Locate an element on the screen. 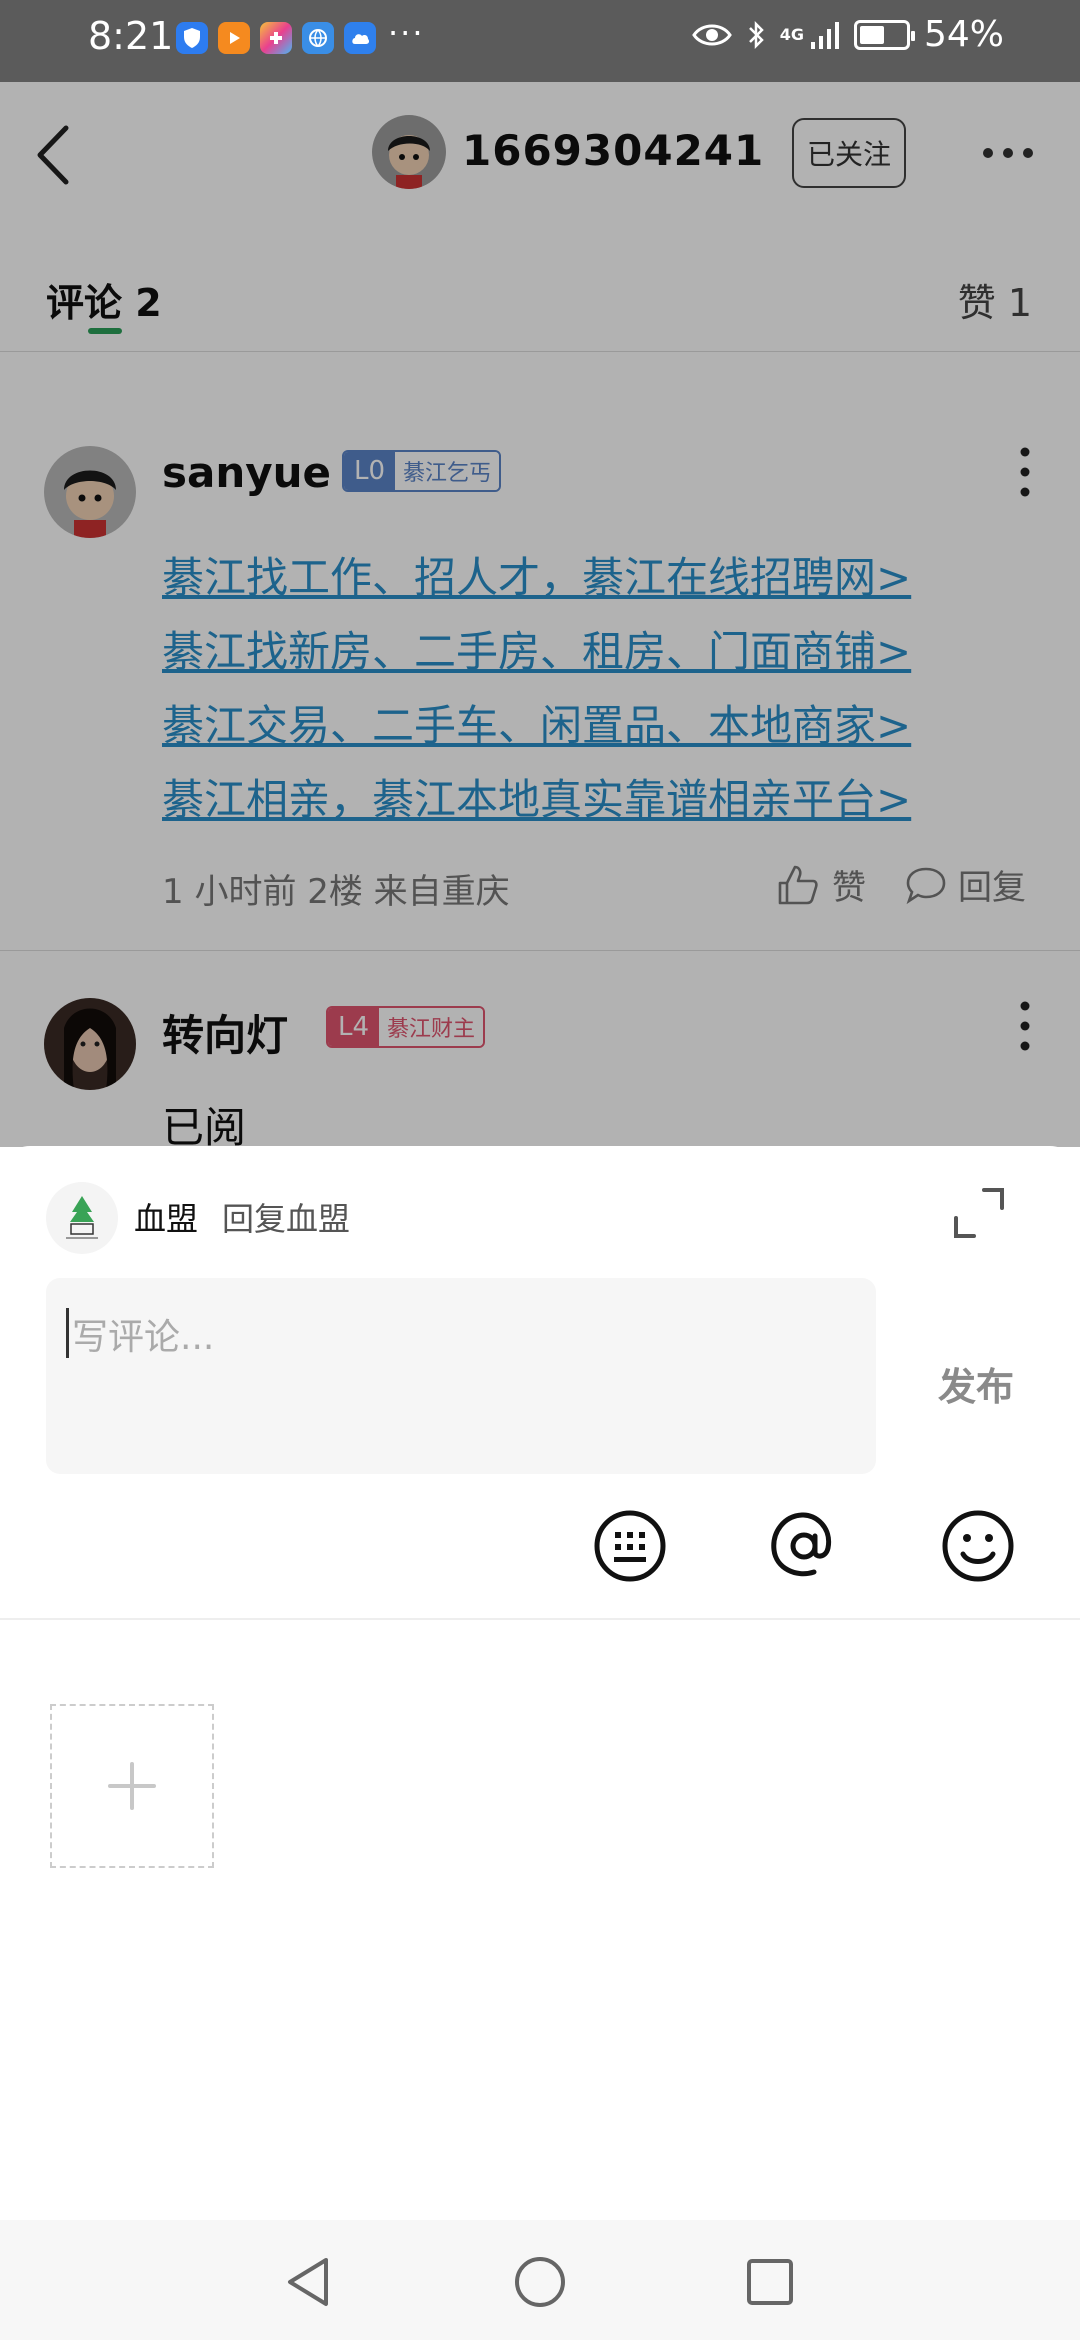 The image size is (1080, 2340). plus-icon is located at coordinates (132, 1786).